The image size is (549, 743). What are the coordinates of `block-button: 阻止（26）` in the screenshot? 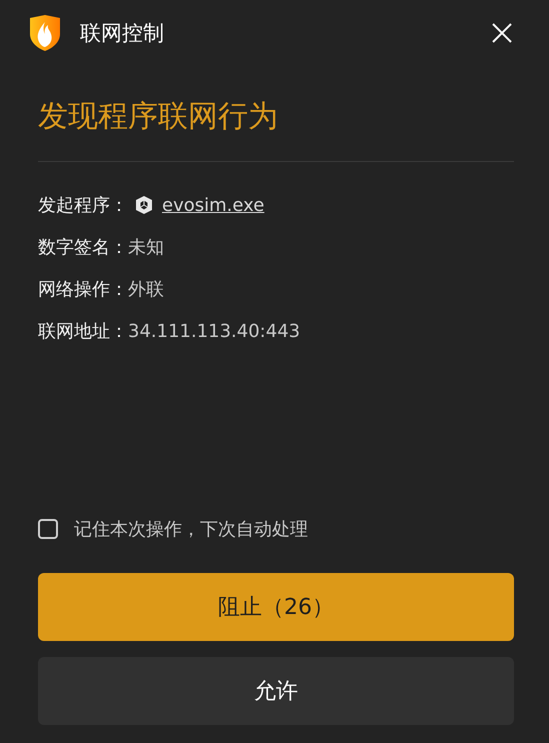 It's located at (276, 607).